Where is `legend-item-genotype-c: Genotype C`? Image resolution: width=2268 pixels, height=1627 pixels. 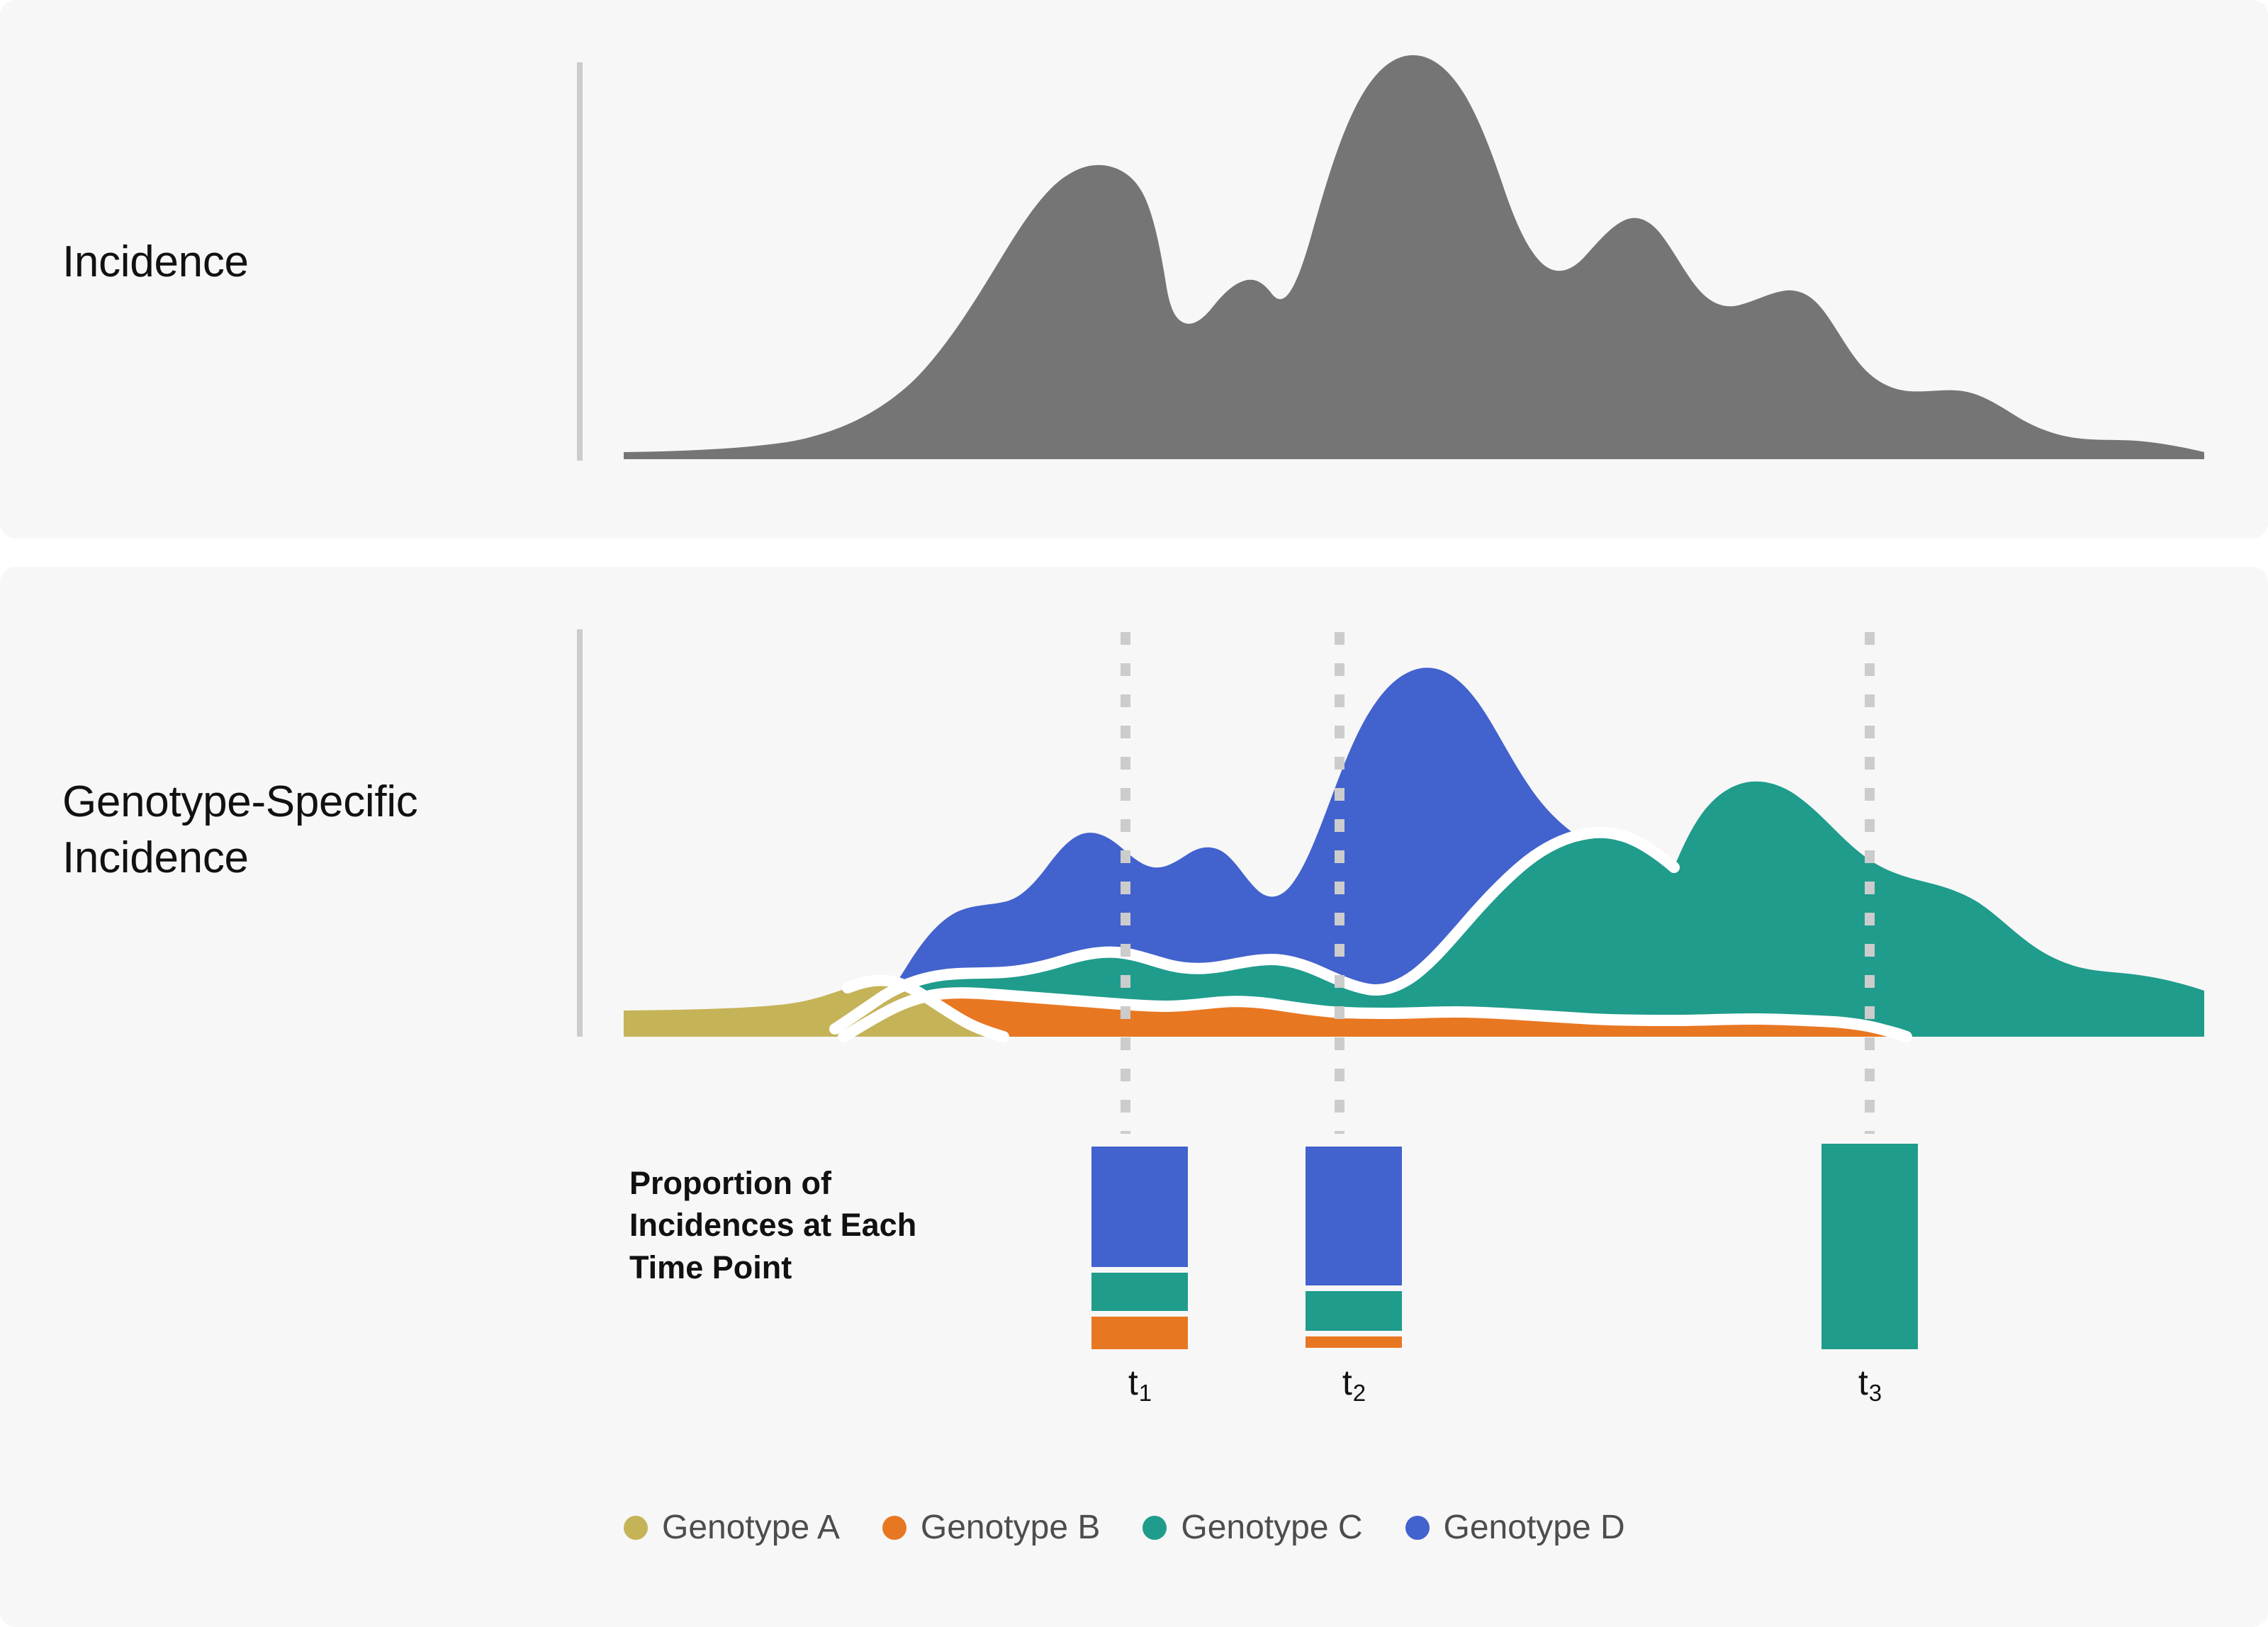
legend-item-genotype-c: Genotype C is located at coordinates (1253, 1527).